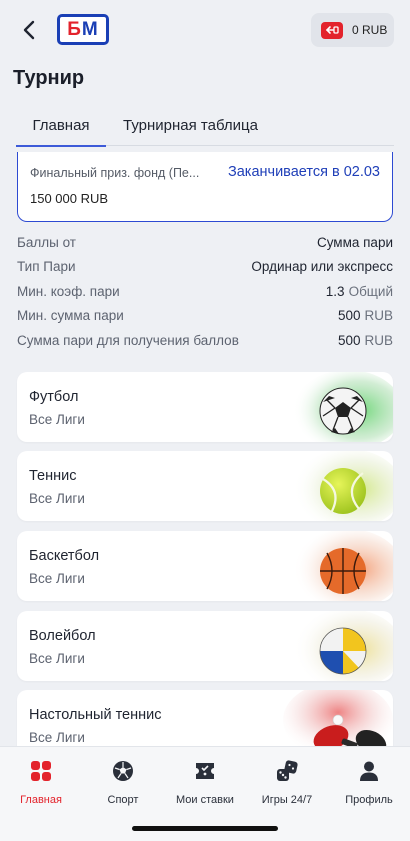 Image resolution: width=410 pixels, height=841 pixels. I want to click on info-row-points-bet: Сумма пари для получения баллов 500 RUB, so click(205, 340).